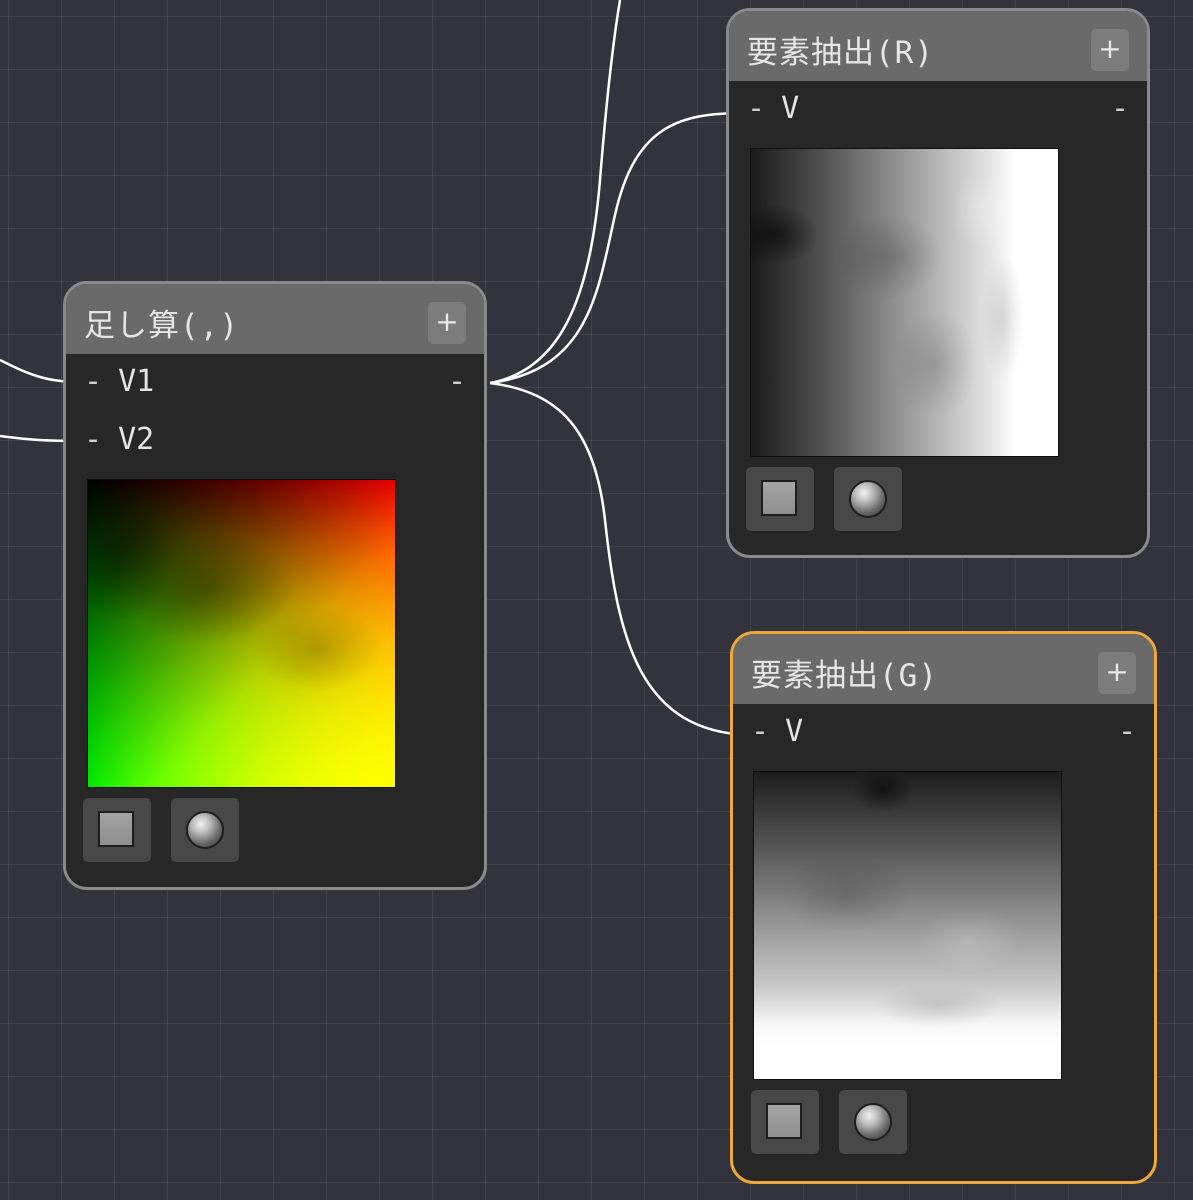  I want to click on input-port-v1: -, so click(93, 381).